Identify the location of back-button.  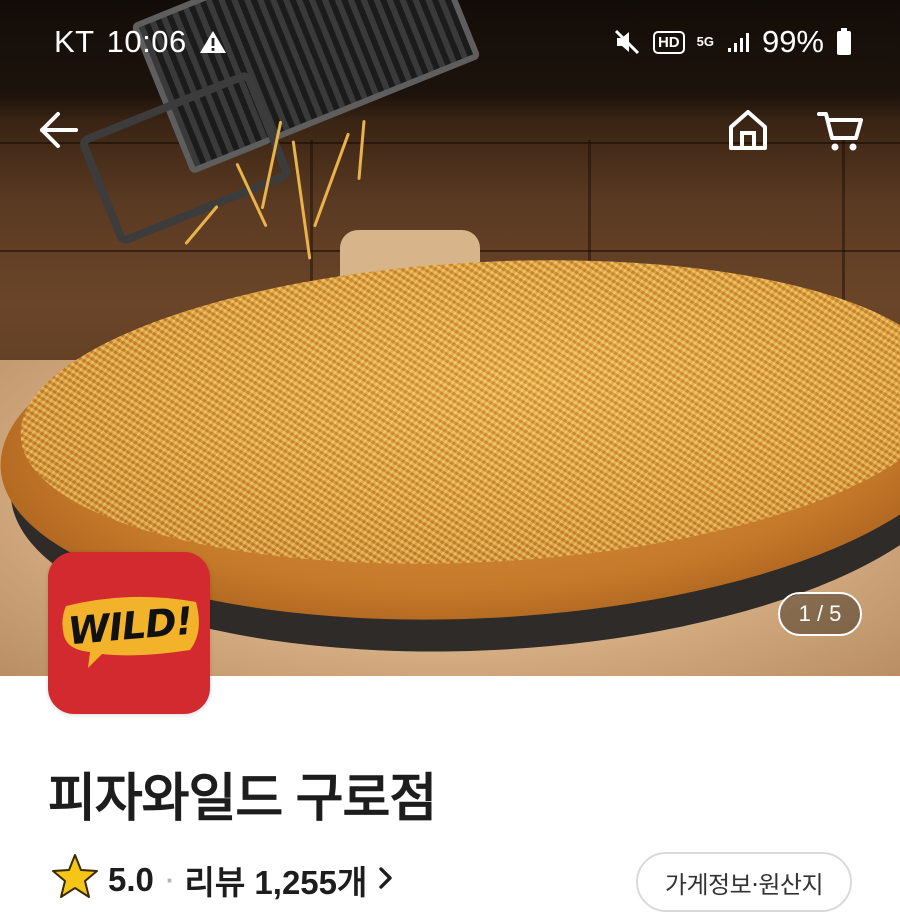
(58, 132).